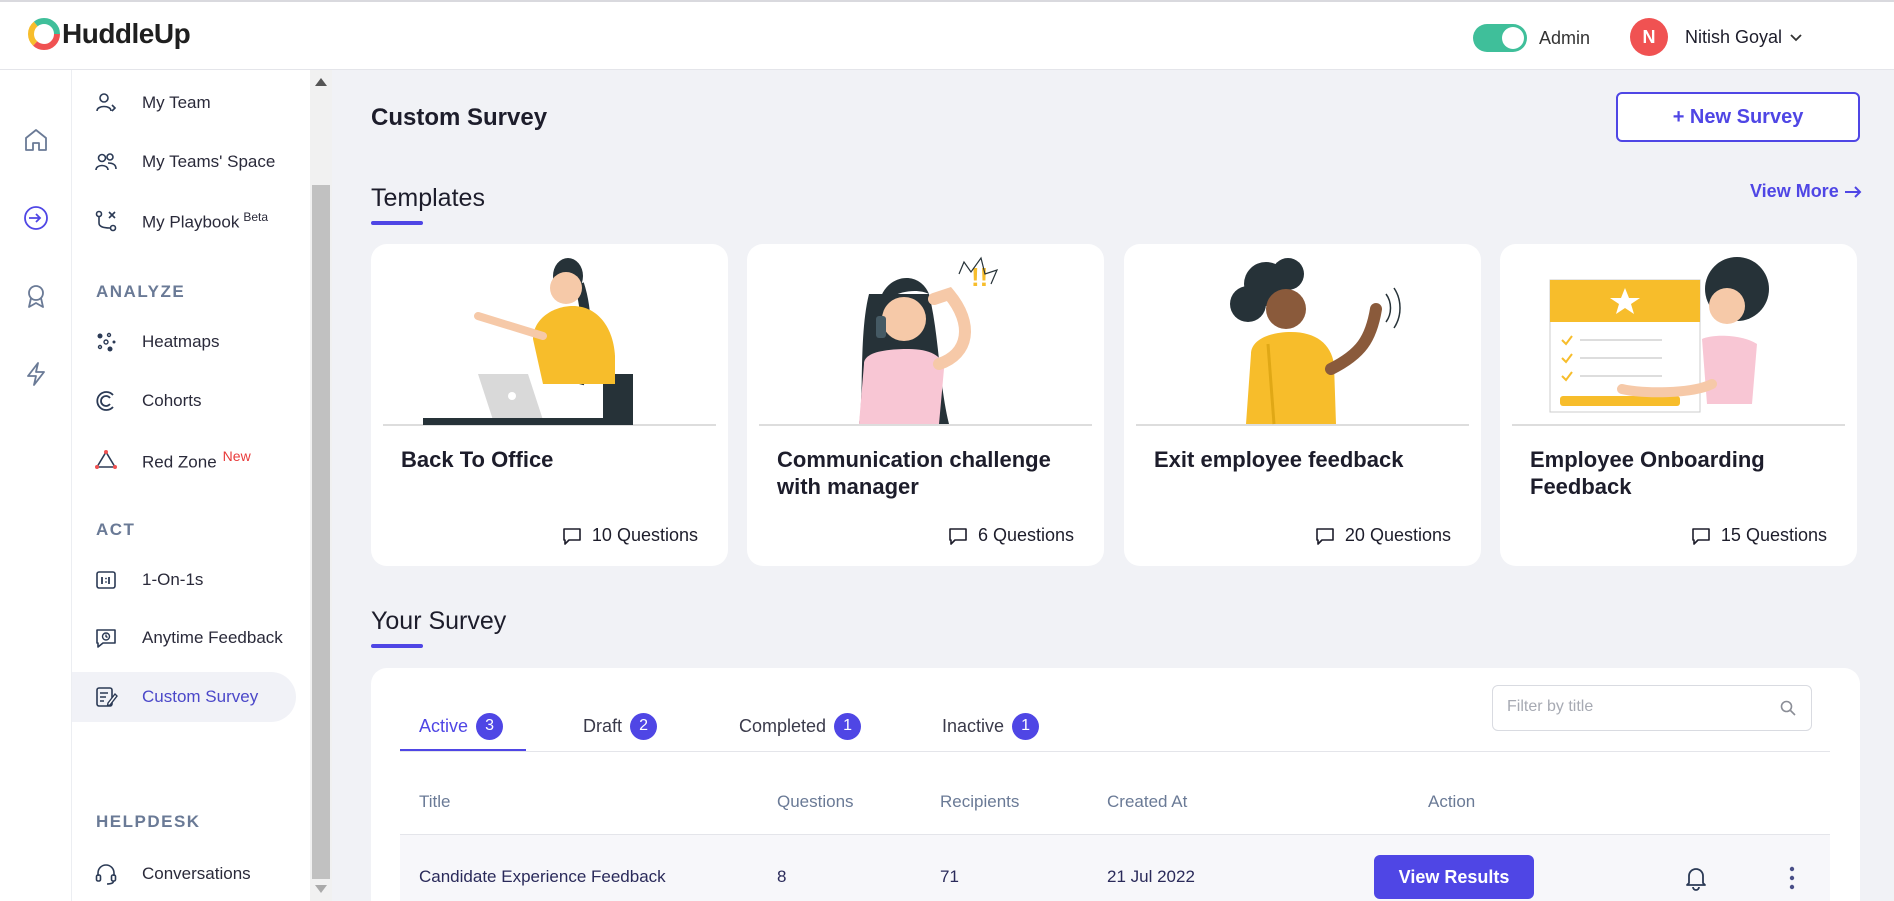 The width and height of the screenshot is (1894, 901). Describe the element at coordinates (620, 726) in the screenshot. I see `tab-draft: Draft 2` at that location.